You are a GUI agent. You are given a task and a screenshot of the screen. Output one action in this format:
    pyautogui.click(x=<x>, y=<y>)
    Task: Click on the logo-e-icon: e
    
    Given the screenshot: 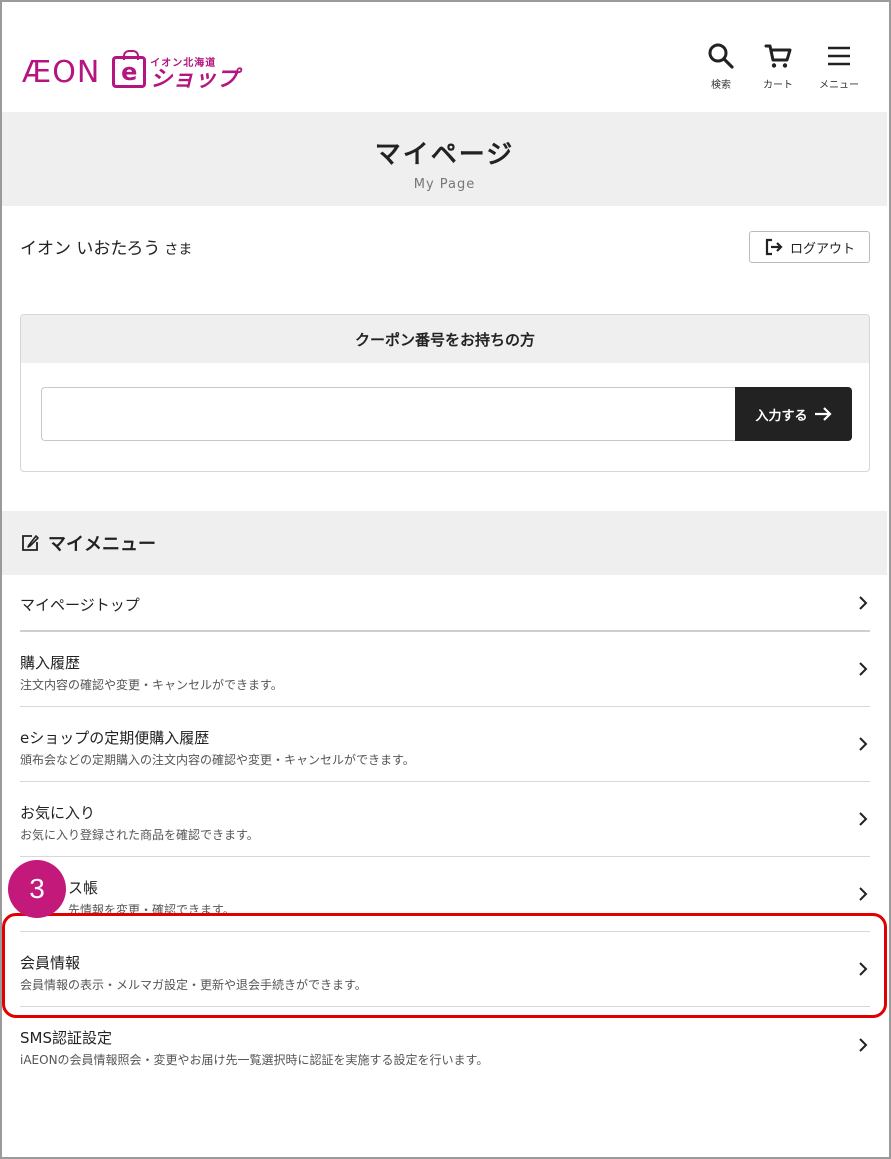 What is the action you would take?
    pyautogui.click(x=129, y=69)
    